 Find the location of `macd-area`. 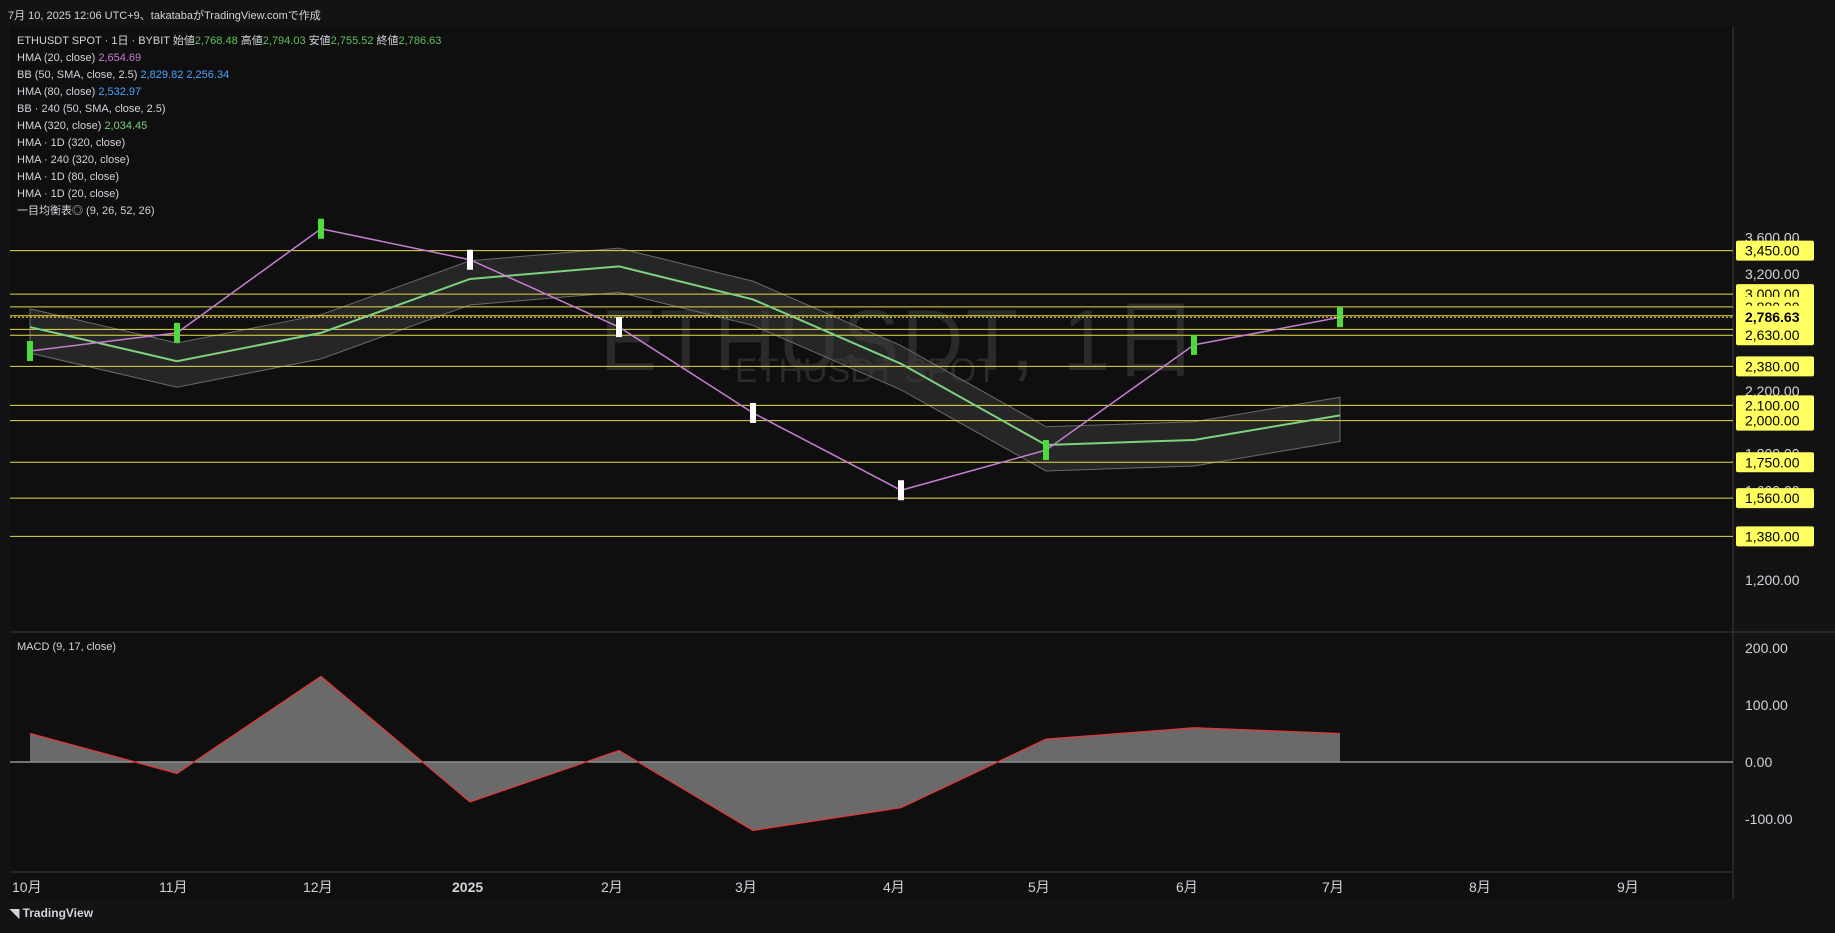

macd-area is located at coordinates (685, 753).